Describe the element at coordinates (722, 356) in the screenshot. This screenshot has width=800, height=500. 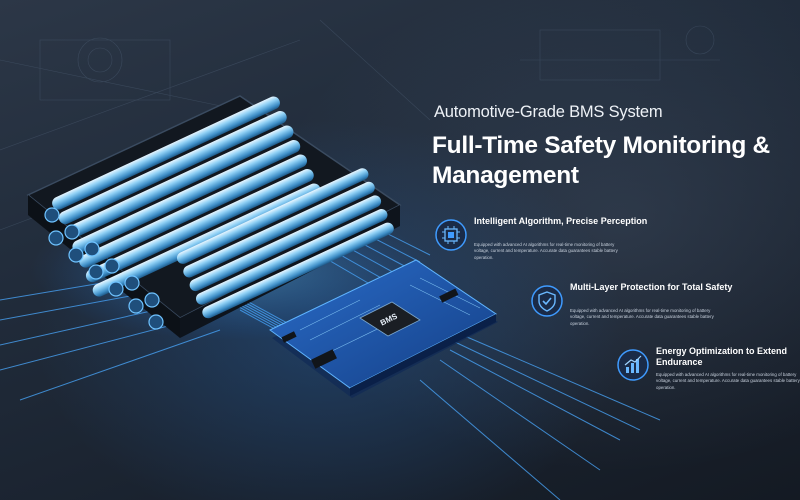
I see `feature-title: Energy Optimization to Extend Endurance` at that location.